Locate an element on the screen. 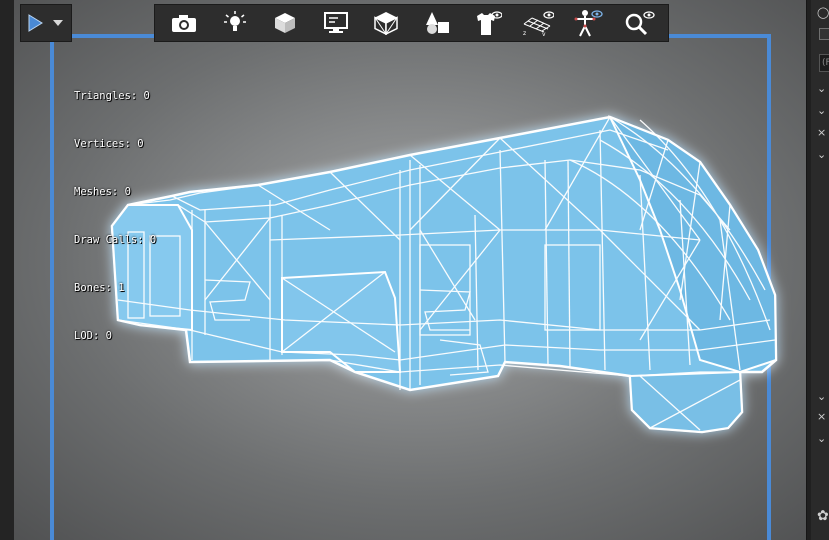  play-icon is located at coordinates (35, 23).